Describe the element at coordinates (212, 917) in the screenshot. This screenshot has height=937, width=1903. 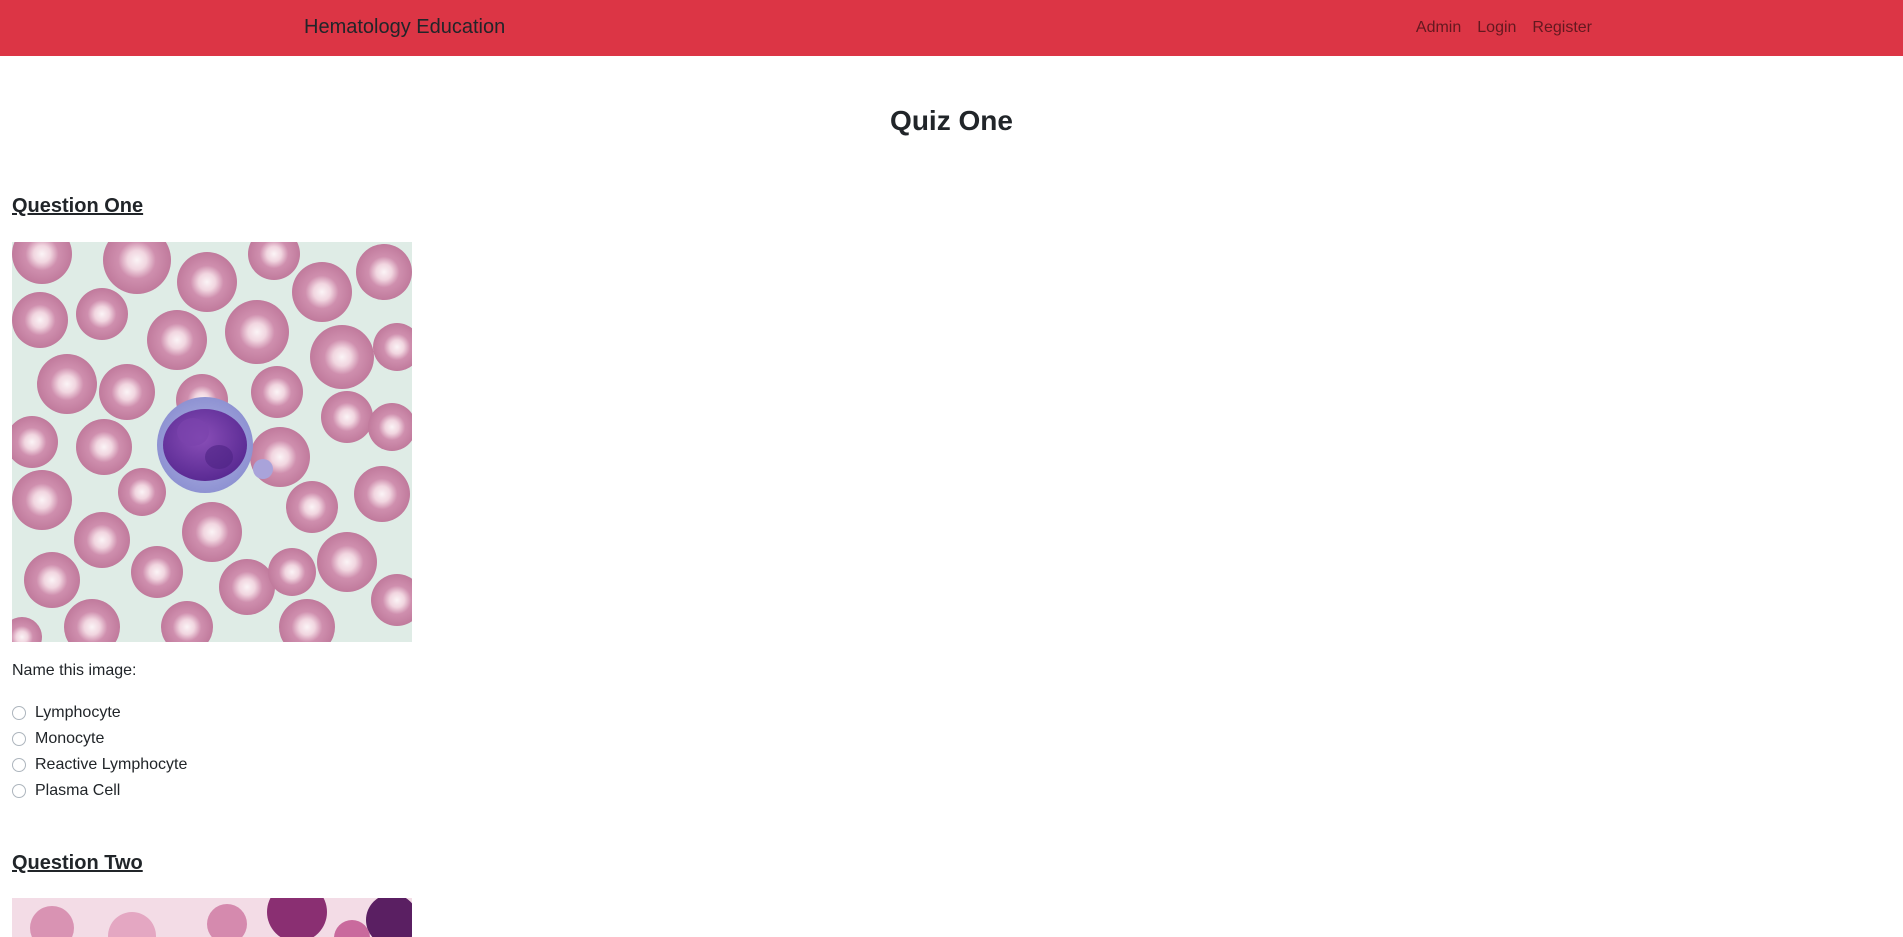
I see `question-two-image` at that location.